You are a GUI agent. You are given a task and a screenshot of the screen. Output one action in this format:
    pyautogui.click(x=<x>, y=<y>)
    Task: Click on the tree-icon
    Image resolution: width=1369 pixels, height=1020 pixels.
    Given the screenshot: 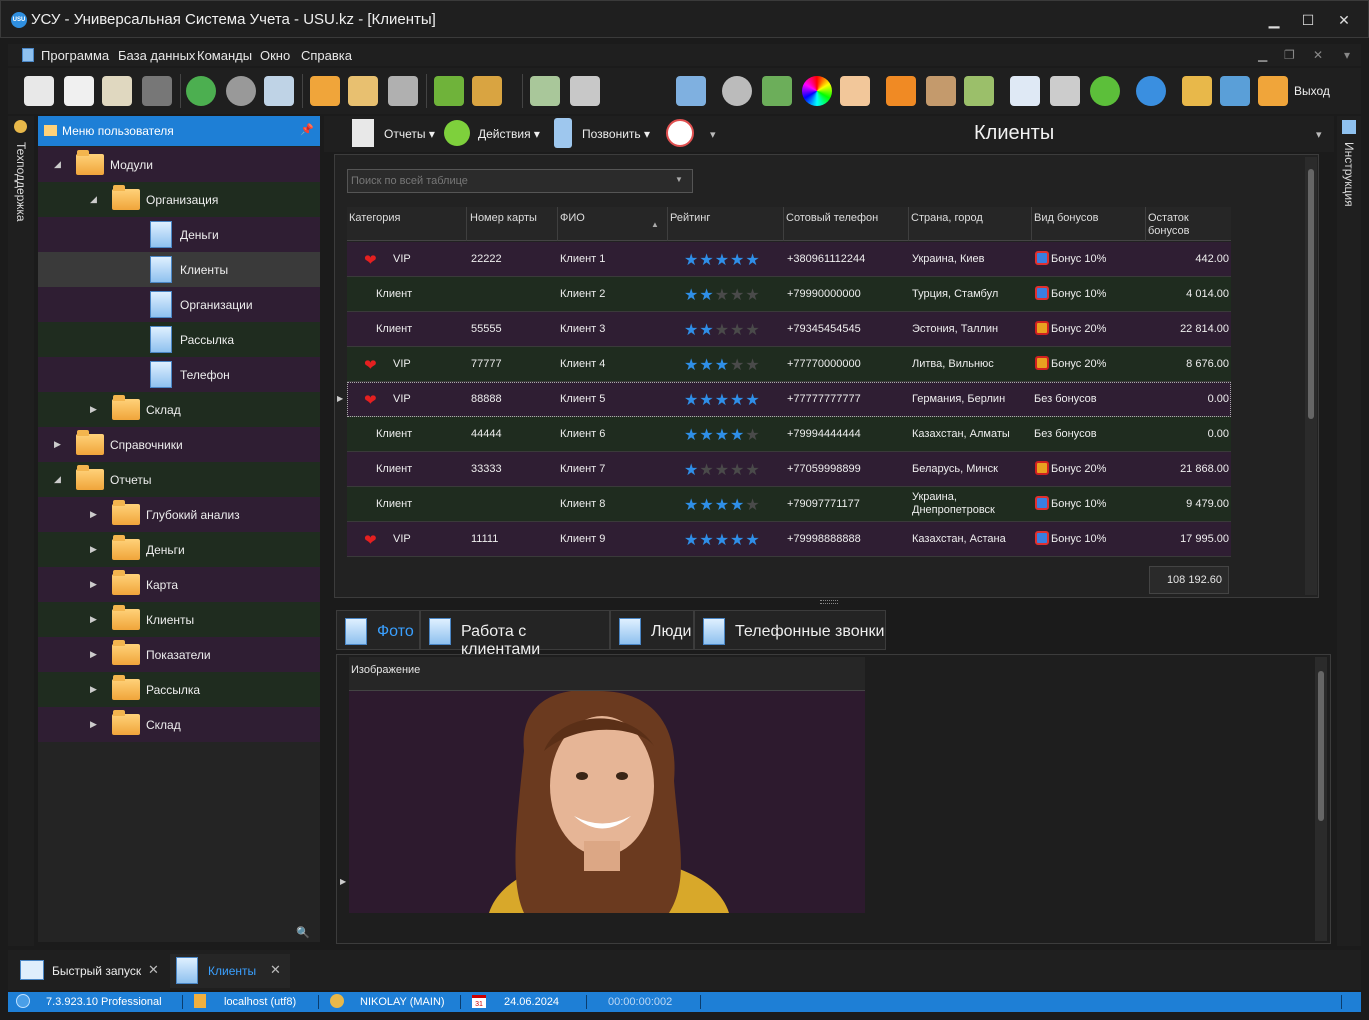 What is the action you would take?
    pyautogui.click(x=585, y=91)
    